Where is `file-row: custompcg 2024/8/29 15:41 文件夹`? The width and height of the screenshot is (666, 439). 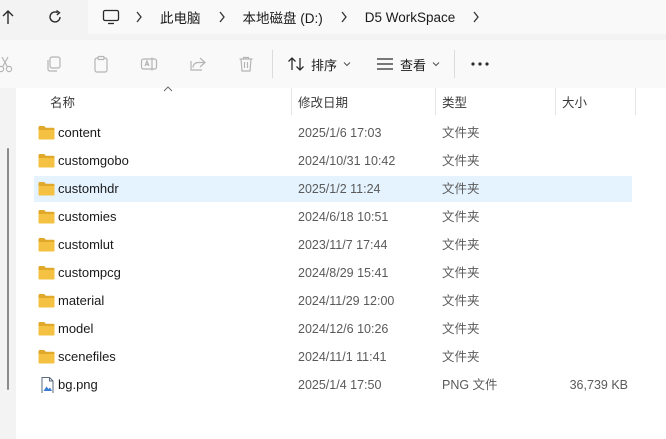 file-row: custompcg 2024/8/29 15:41 文件夹 is located at coordinates (333, 273).